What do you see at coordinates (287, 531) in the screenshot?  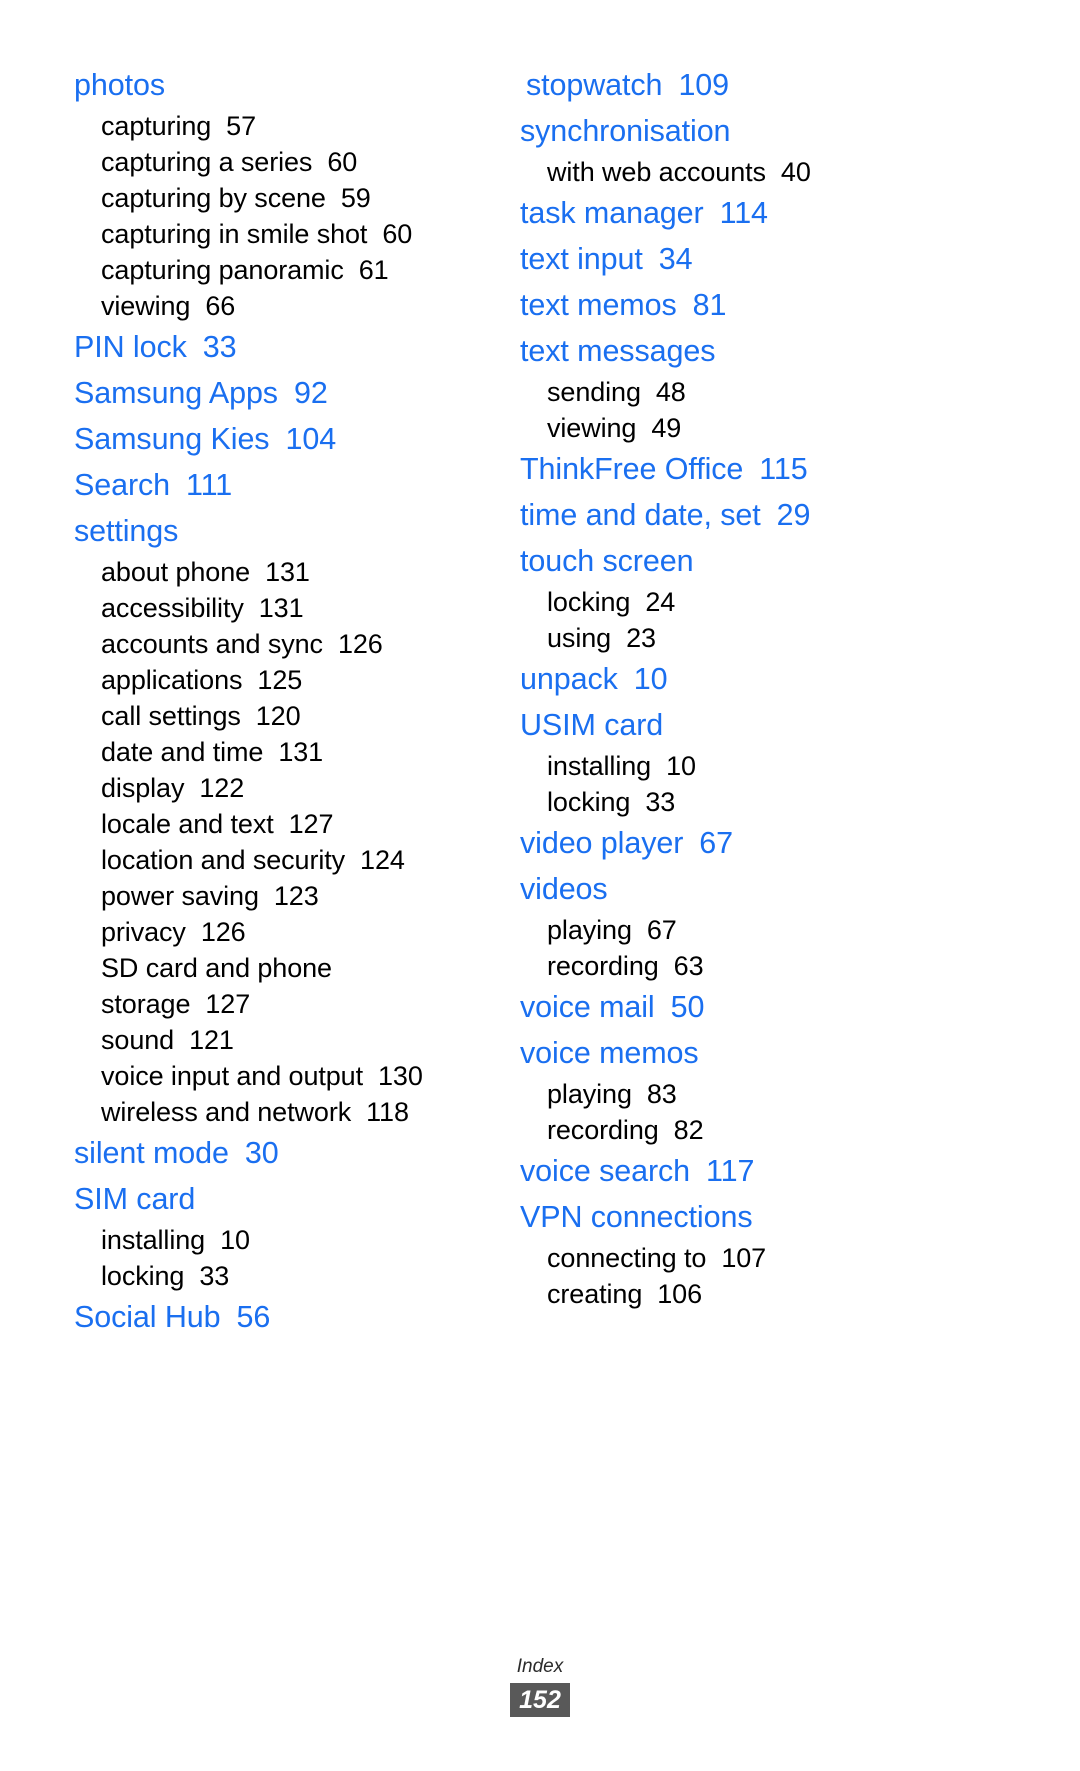 I see `index-heading-settings: settings` at bounding box center [287, 531].